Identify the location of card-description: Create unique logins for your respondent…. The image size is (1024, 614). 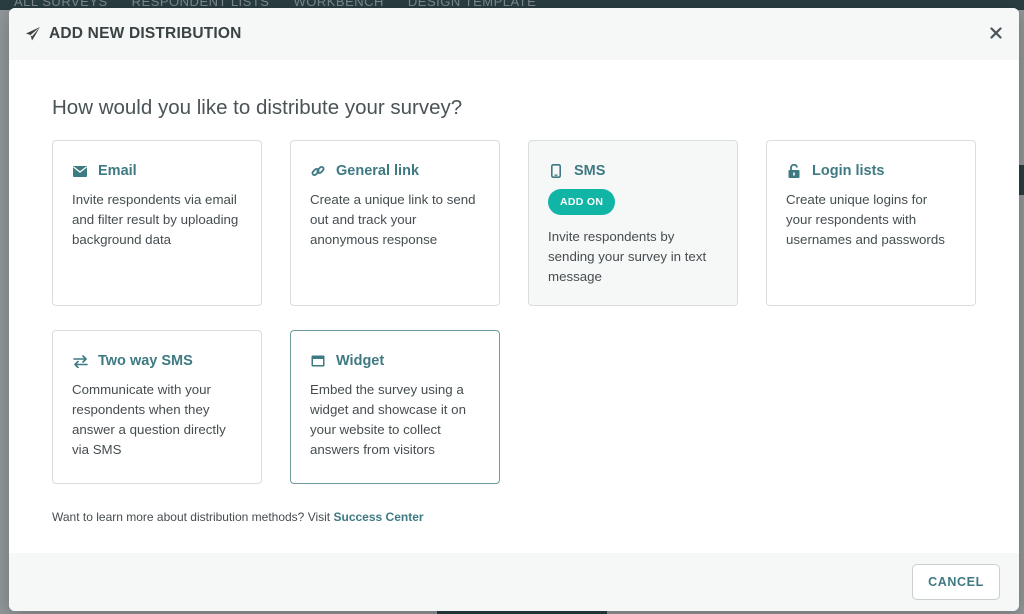
(865, 219).